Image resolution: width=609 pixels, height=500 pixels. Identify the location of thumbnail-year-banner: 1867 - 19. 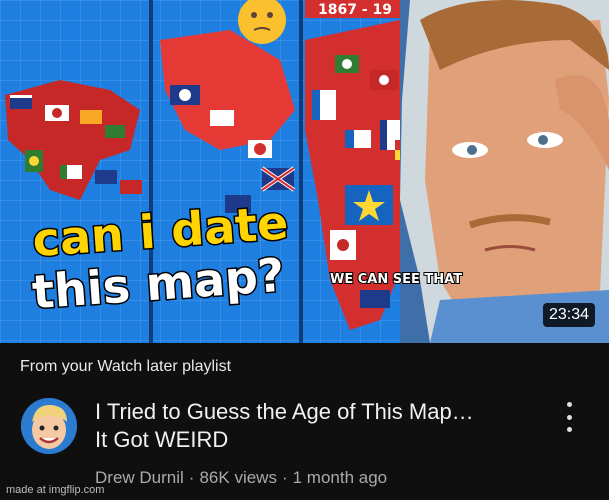
(355, 10).